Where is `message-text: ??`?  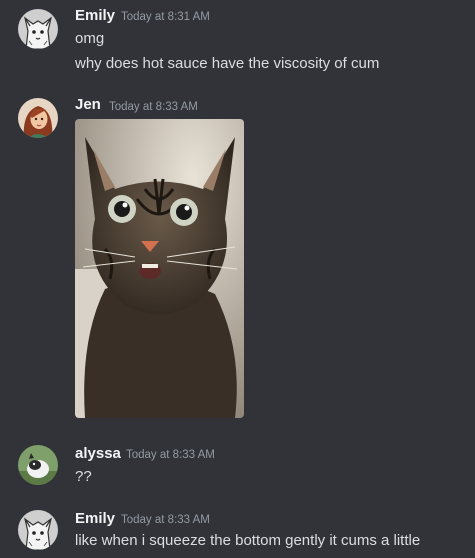 message-text: ?? is located at coordinates (83, 476).